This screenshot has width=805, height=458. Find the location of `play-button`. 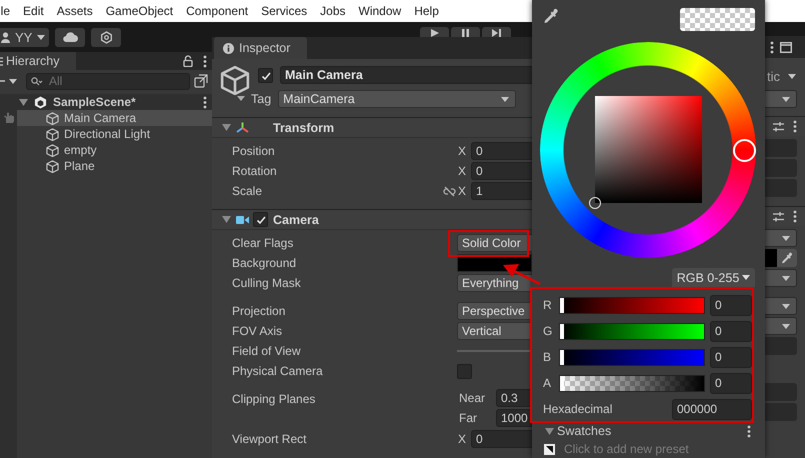

play-button is located at coordinates (434, 32).